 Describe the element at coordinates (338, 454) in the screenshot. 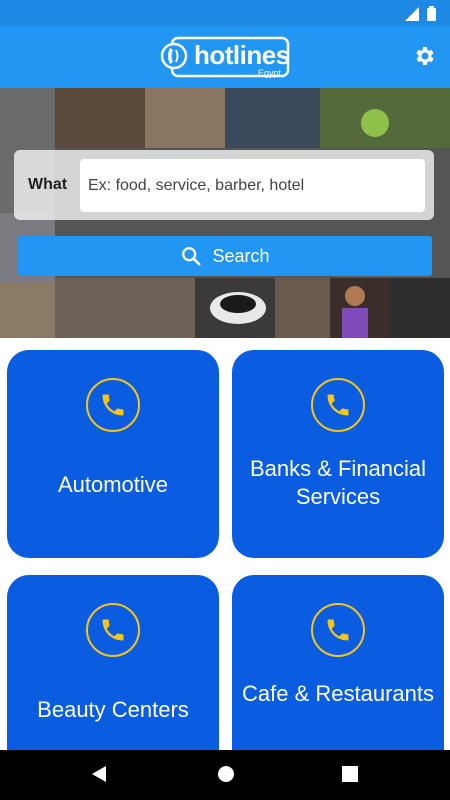

I see `category-card-banks: Banks & Financial Services` at that location.